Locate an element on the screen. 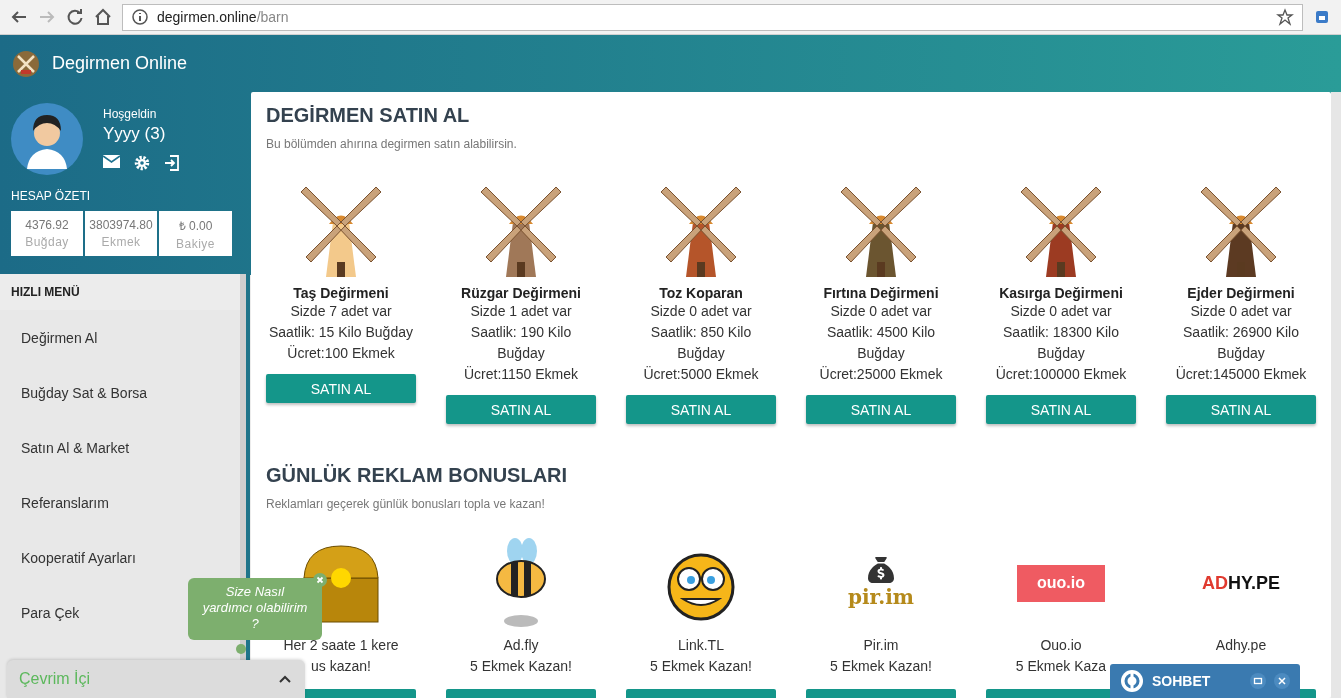 Image resolution: width=1341 pixels, height=698 pixels. greeting-text: Hoşgeldin is located at coordinates (130, 114).